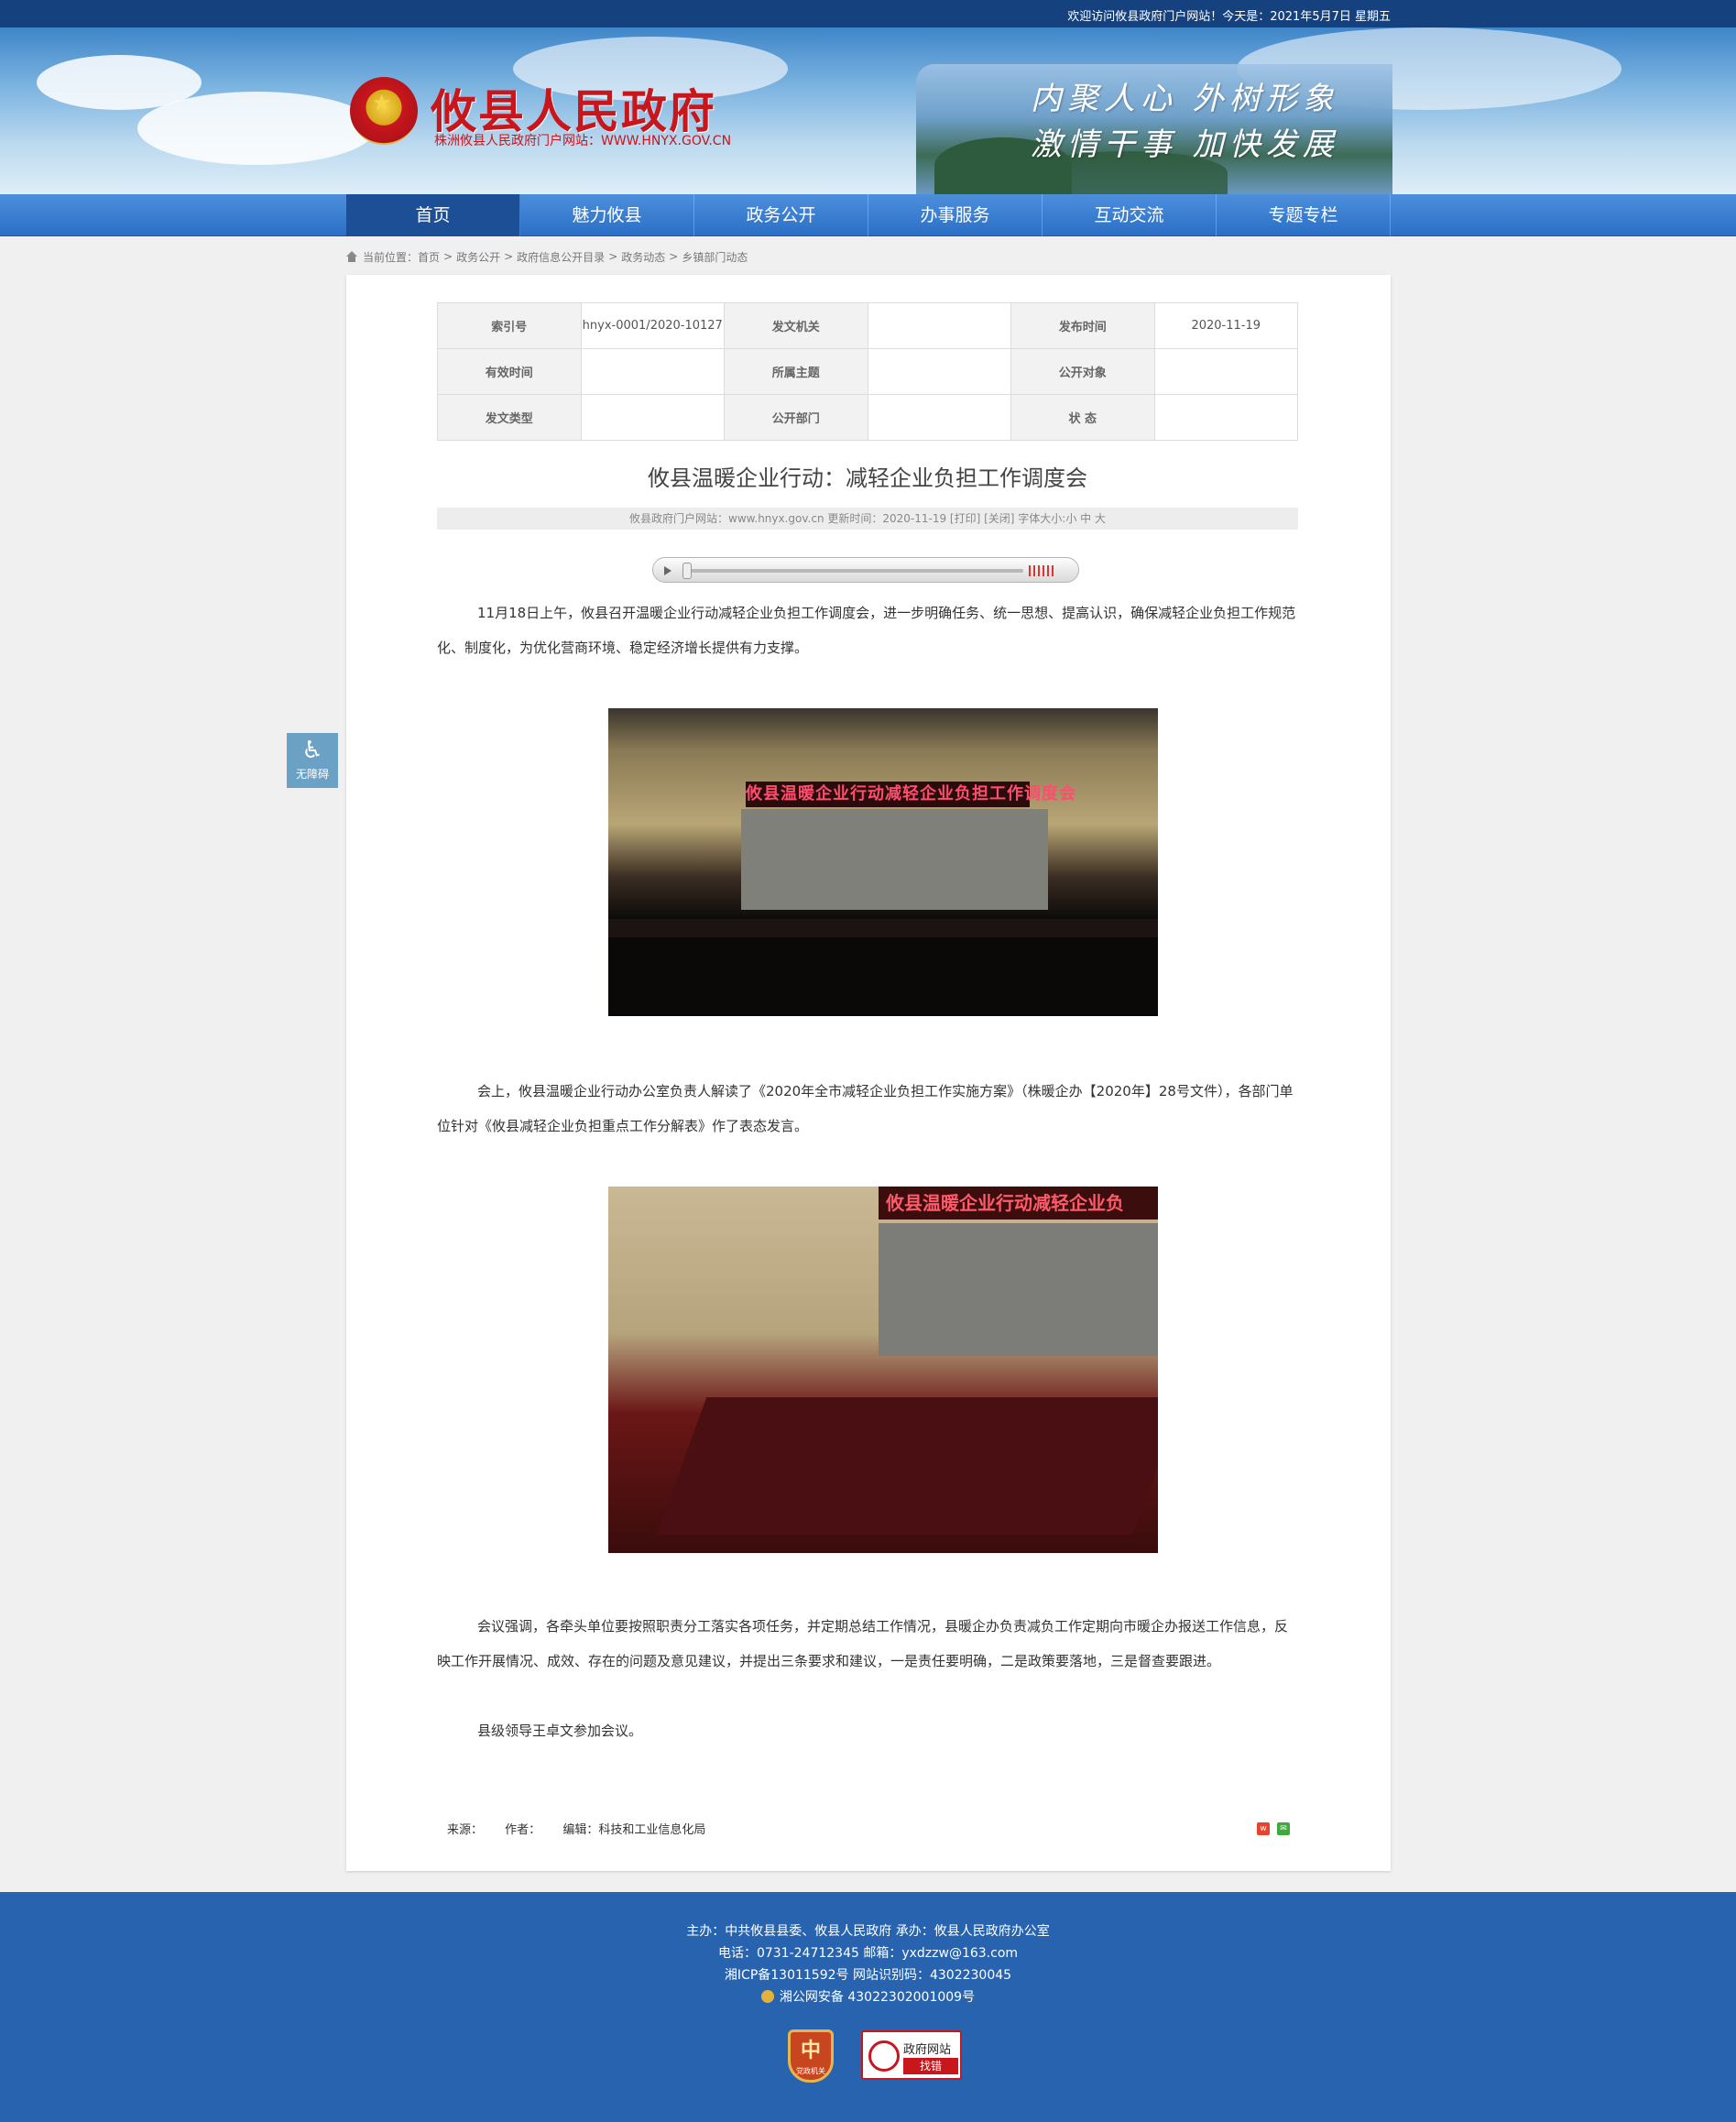  What do you see at coordinates (1185, 144) in the screenshot?
I see `slogan-line-2: 激情干事 加快发展` at bounding box center [1185, 144].